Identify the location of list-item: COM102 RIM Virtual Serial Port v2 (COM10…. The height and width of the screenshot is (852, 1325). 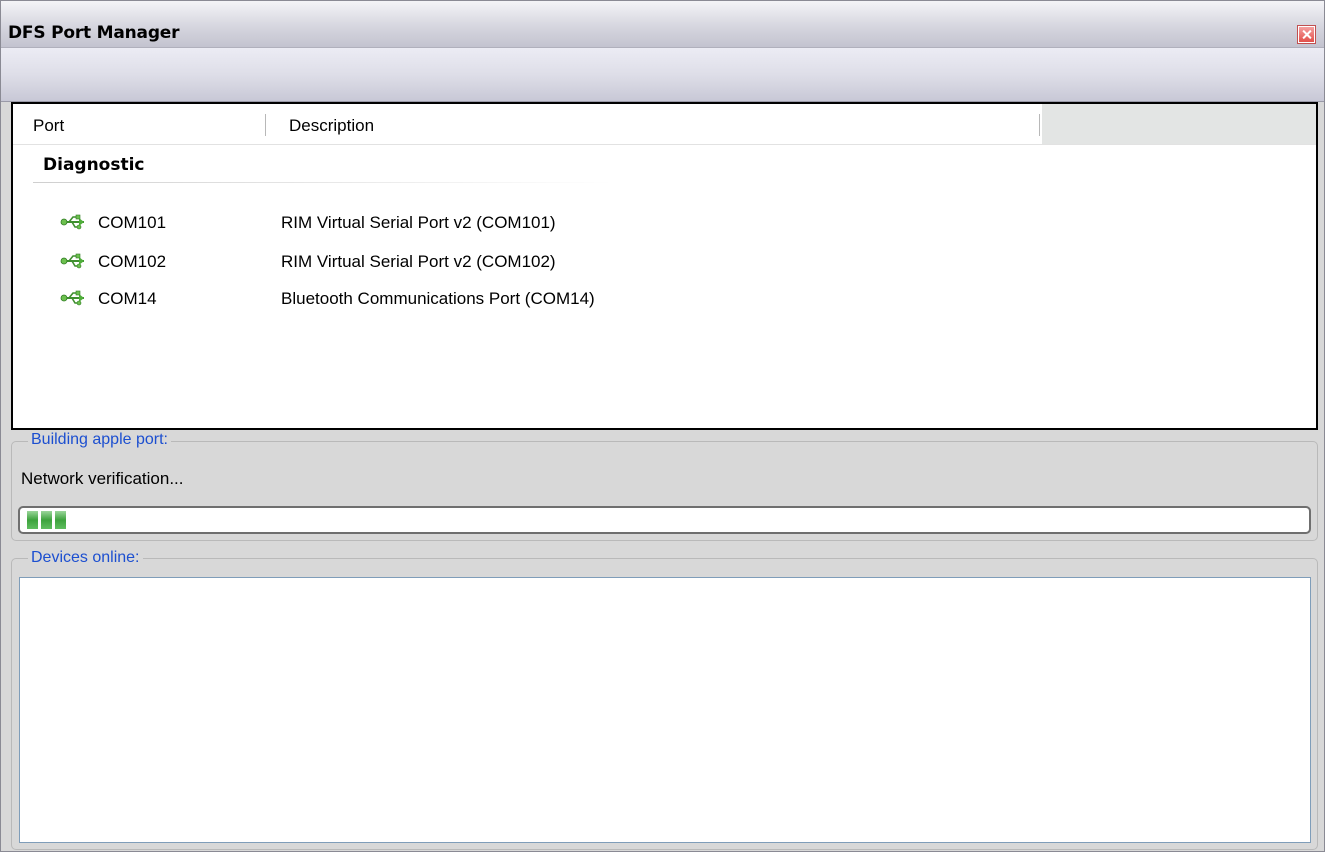
(513, 264).